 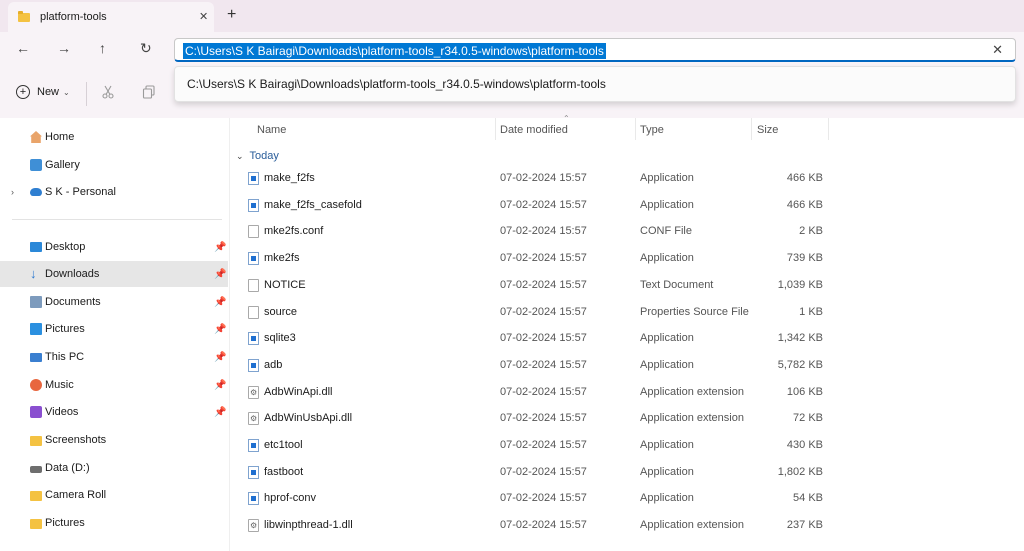 I want to click on sidebar-item-label: Camera Roll, so click(x=76, y=495).